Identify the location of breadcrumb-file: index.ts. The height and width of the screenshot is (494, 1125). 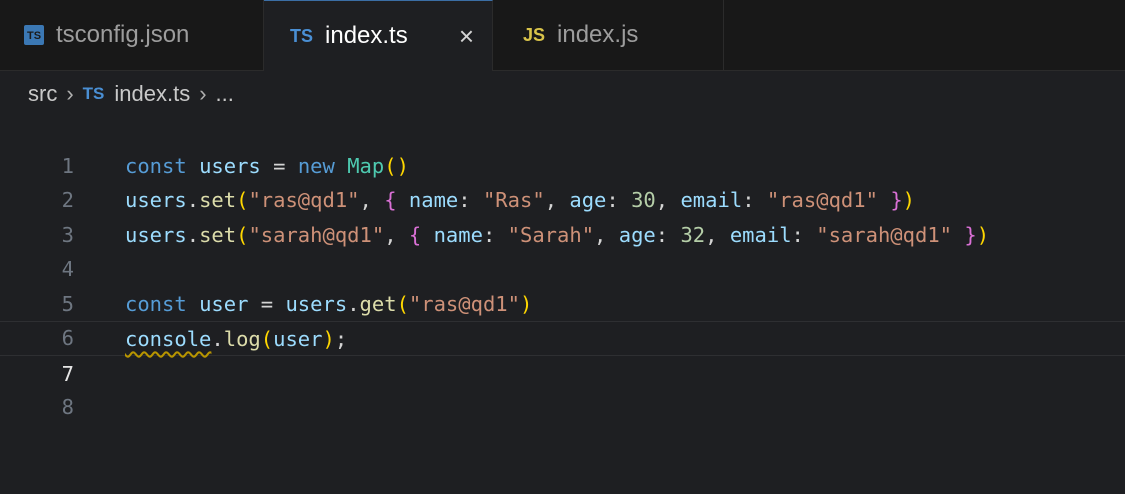
(152, 94).